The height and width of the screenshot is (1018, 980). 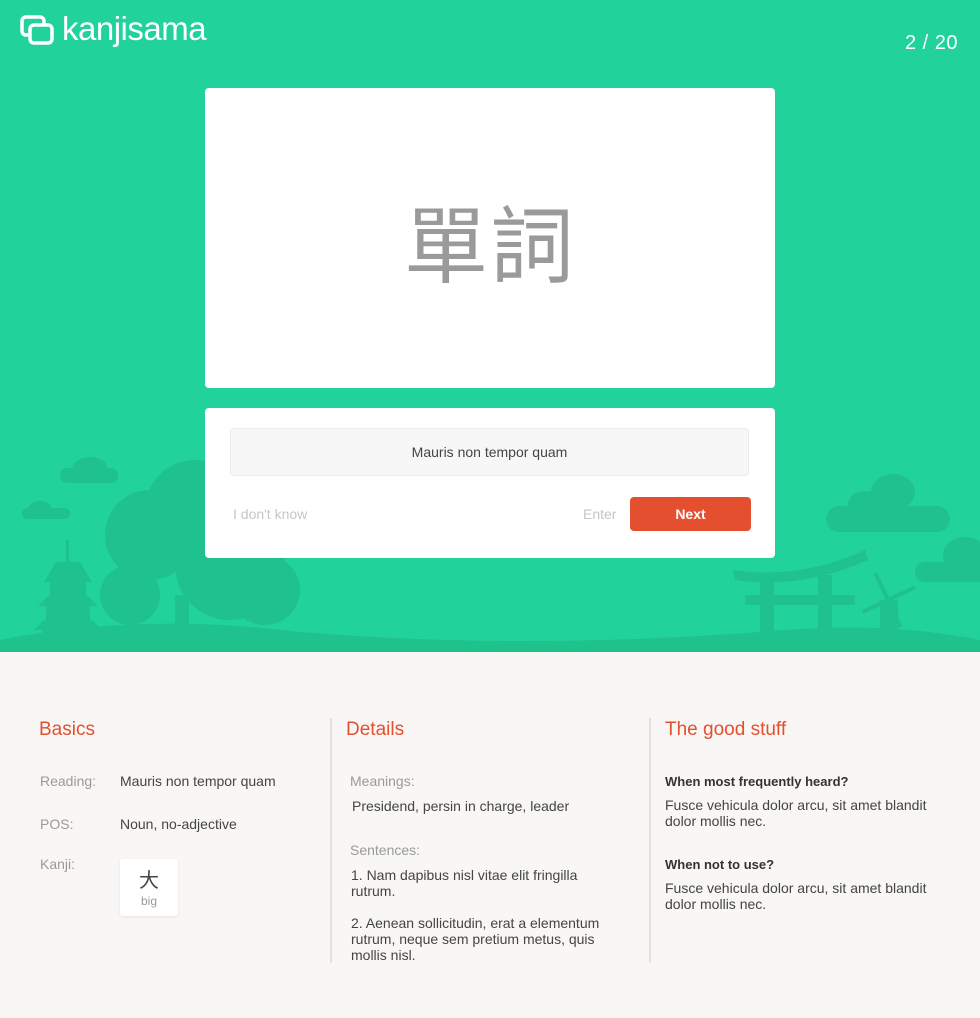 I want to click on kanji-chip: 大 big, so click(x=149, y=887).